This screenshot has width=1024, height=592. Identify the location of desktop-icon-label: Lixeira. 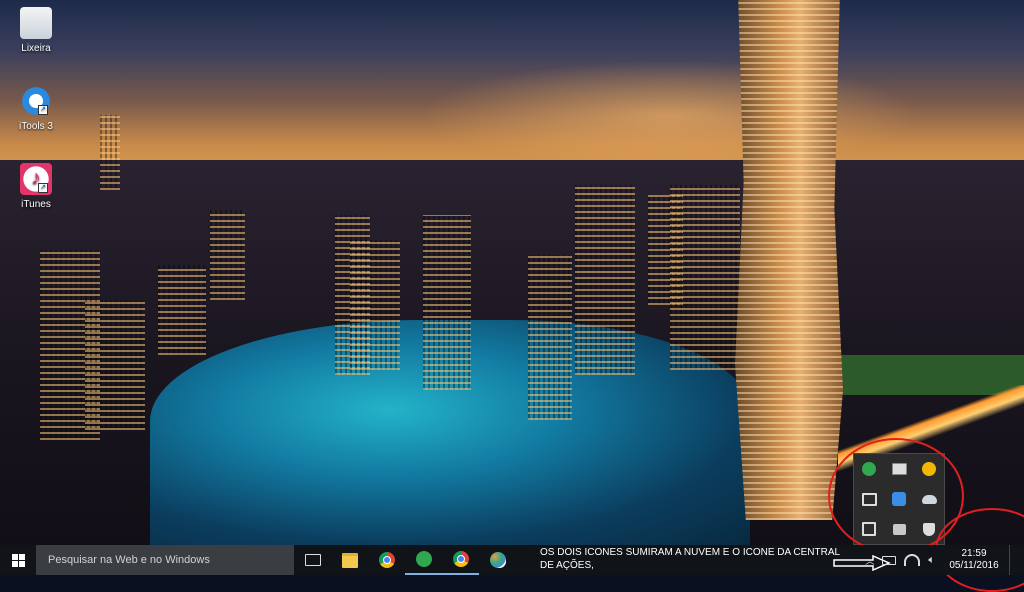
(36, 48).